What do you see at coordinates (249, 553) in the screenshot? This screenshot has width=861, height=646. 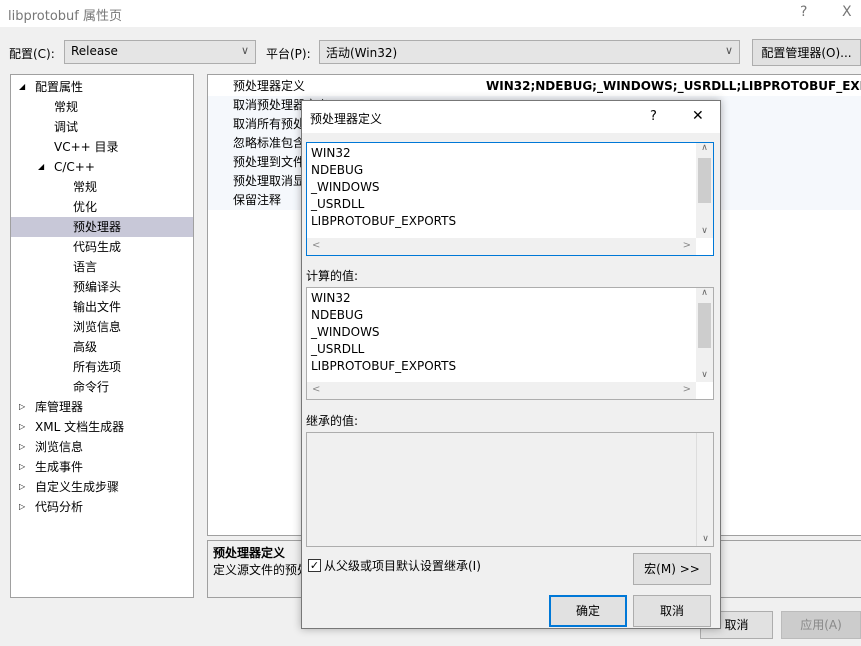 I see `description-title: 预处理器定义` at bounding box center [249, 553].